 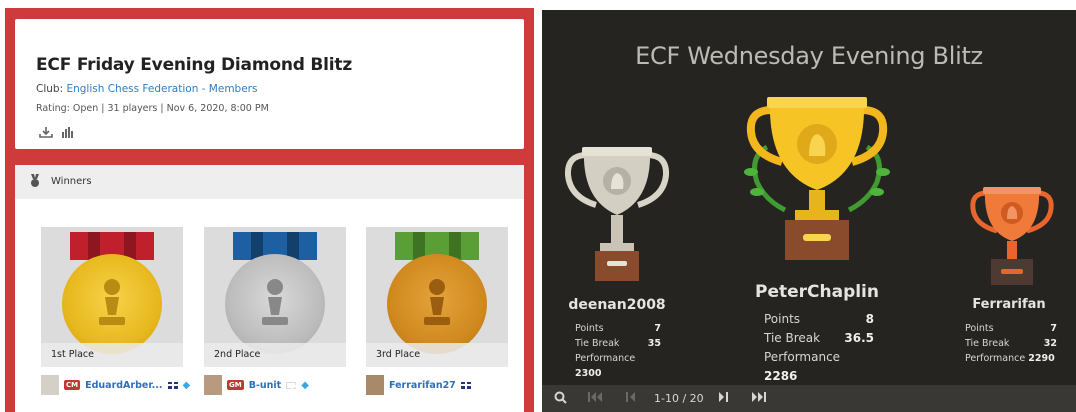 What do you see at coordinates (859, 338) in the screenshot?
I see `tiebreak-value: 36.5` at bounding box center [859, 338].